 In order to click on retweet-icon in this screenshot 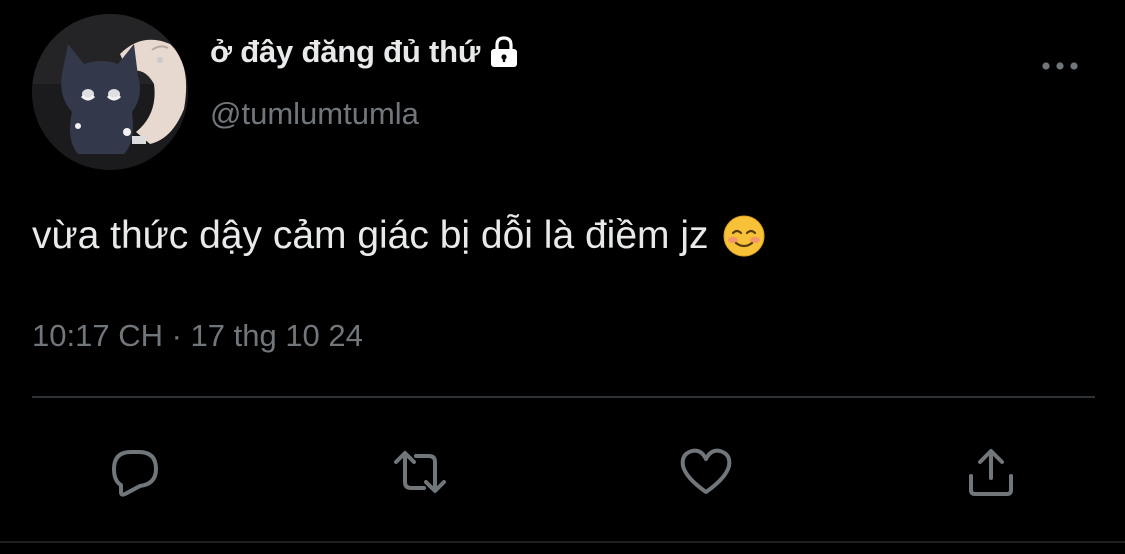, I will do `click(420, 472)`.